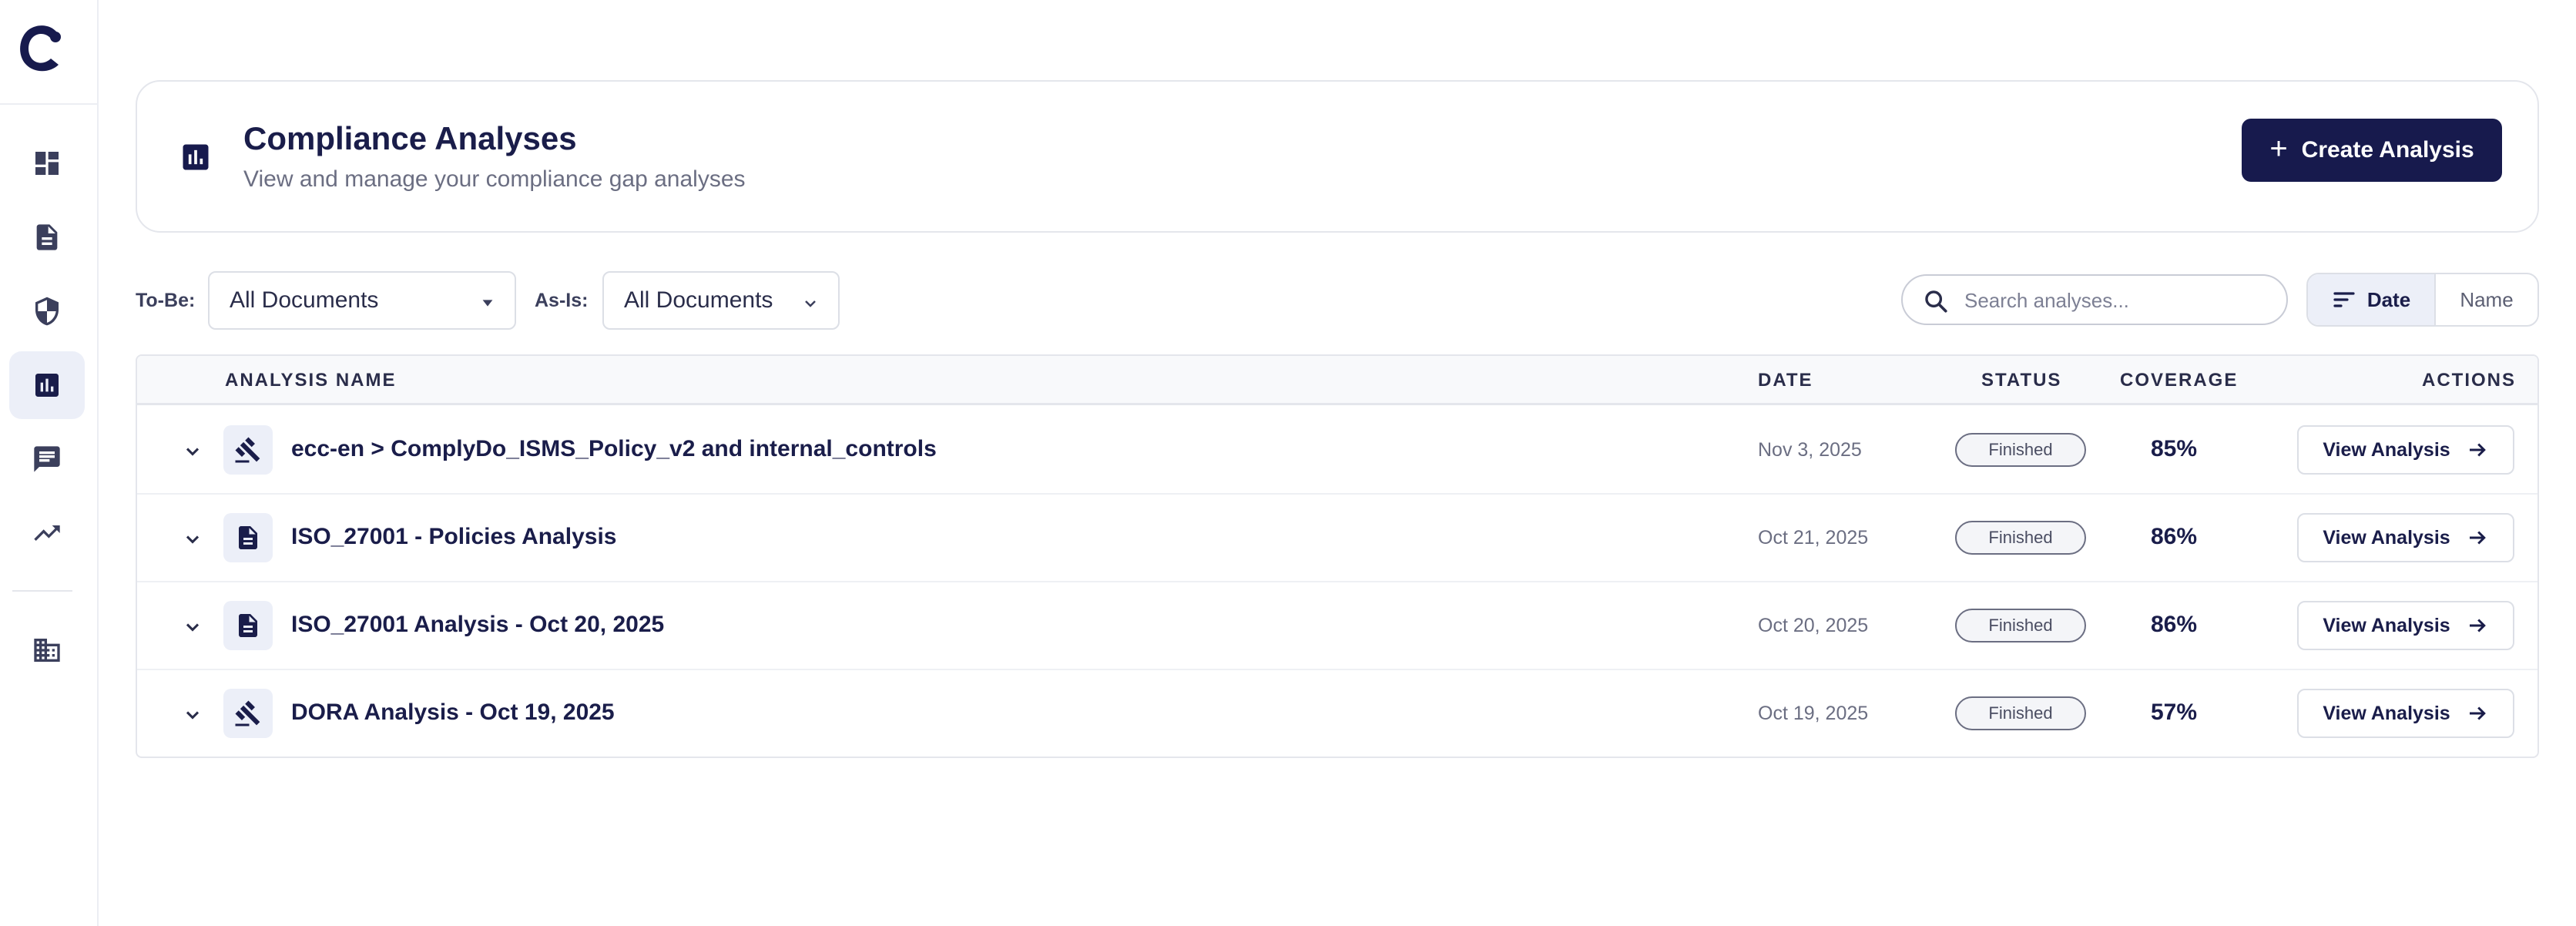 This screenshot has width=2576, height=926. Describe the element at coordinates (2278, 149) in the screenshot. I see `plus-icon: +` at that location.